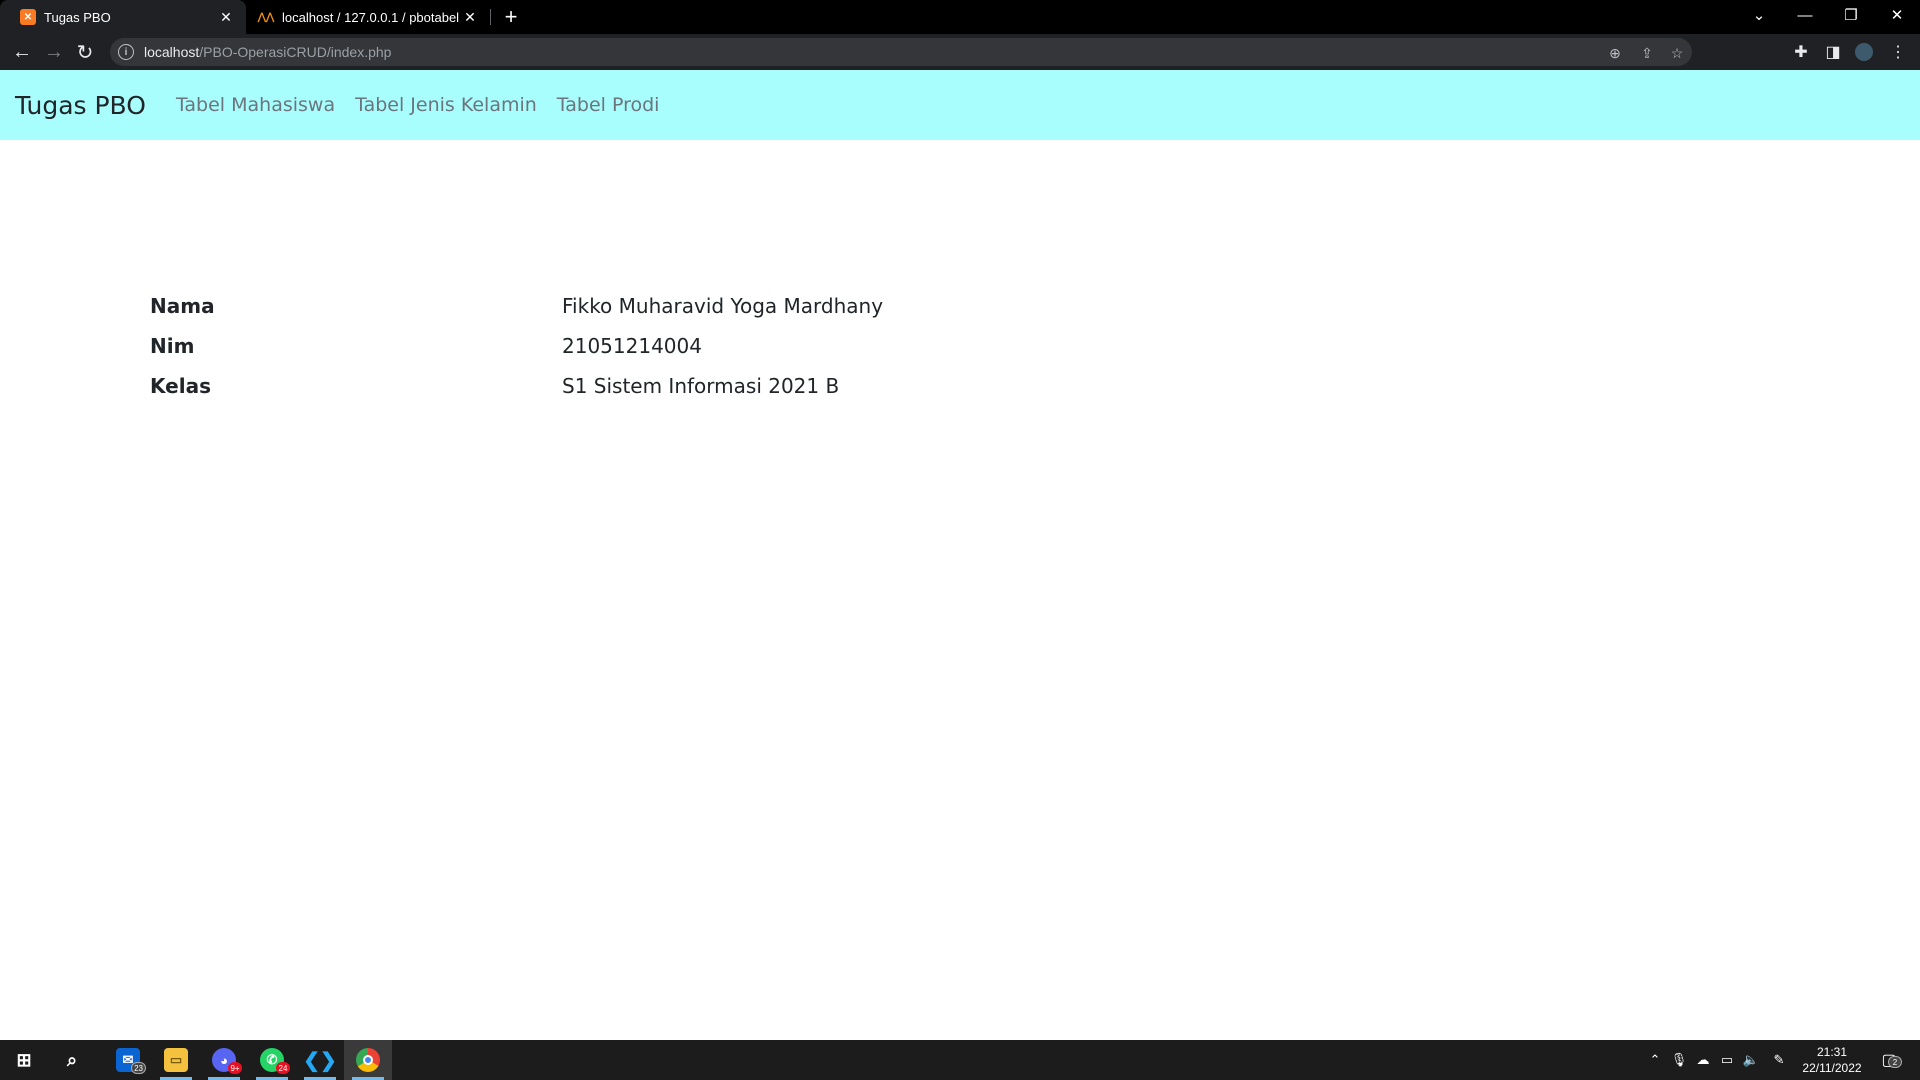 The height and width of the screenshot is (1080, 1920). Describe the element at coordinates (1679, 1060) in the screenshot. I see `microphone-icon: 🎙` at that location.